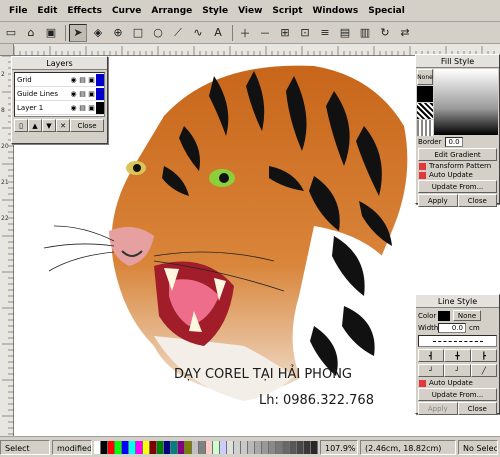  What do you see at coordinates (78, 32) in the screenshot?
I see `arrow-select-icon: ➤` at bounding box center [78, 32].